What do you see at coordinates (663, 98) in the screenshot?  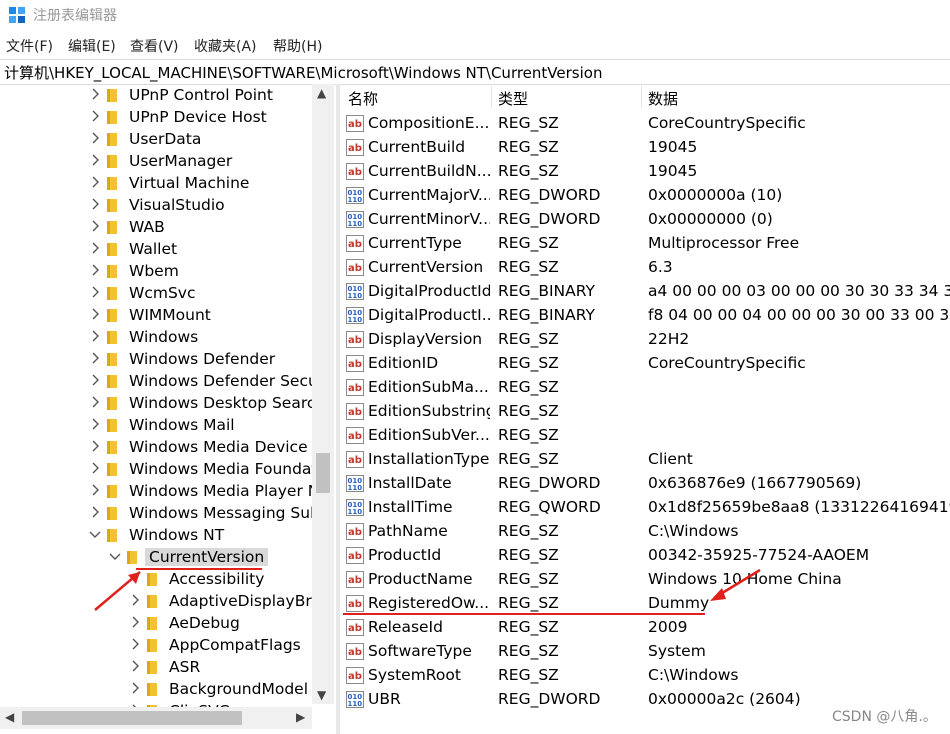 I see `column-header-data: 数据` at bounding box center [663, 98].